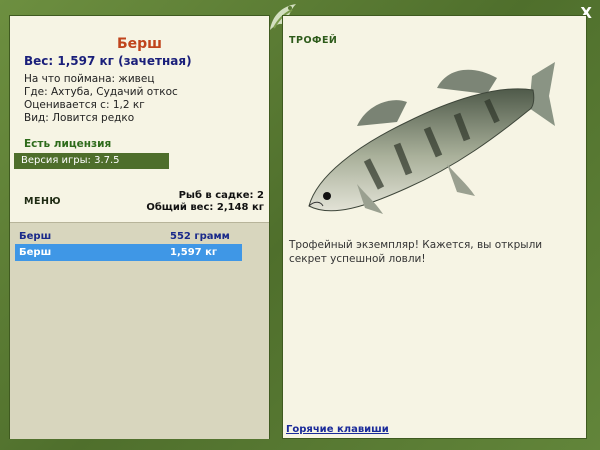 This screenshot has height=450, width=600. What do you see at coordinates (84, 105) in the screenshot?
I see `fish-rated: Оценивается с: 1,2 кг` at bounding box center [84, 105].